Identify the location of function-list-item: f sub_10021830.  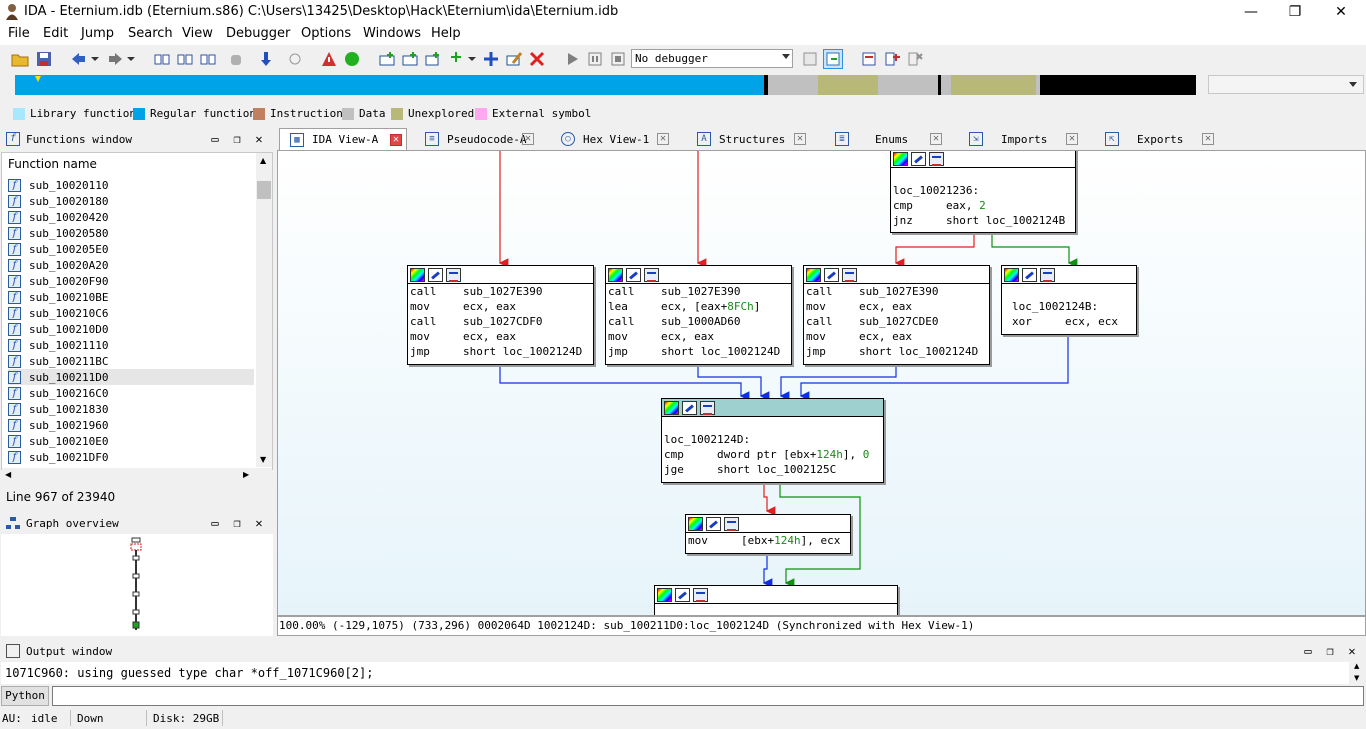
(131, 409).